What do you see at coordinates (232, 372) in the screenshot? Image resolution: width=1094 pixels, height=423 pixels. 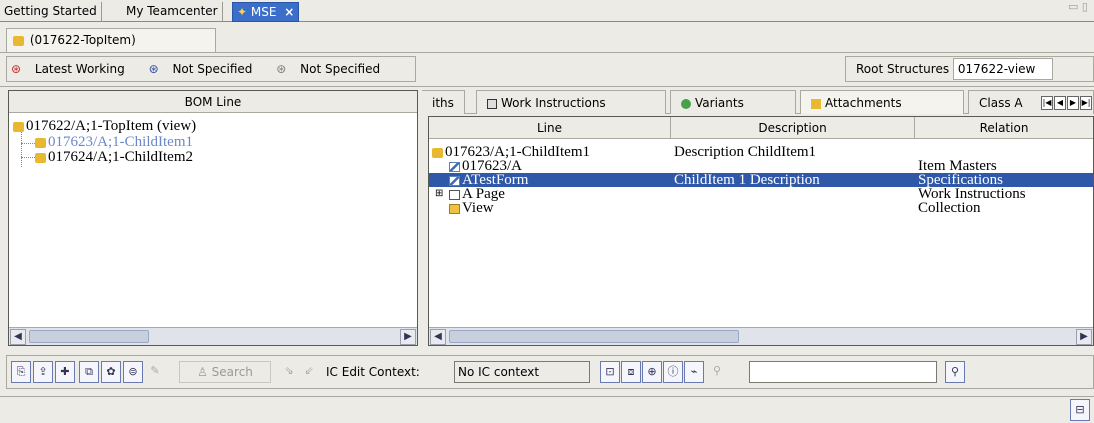 I see `search-label: Search` at bounding box center [232, 372].